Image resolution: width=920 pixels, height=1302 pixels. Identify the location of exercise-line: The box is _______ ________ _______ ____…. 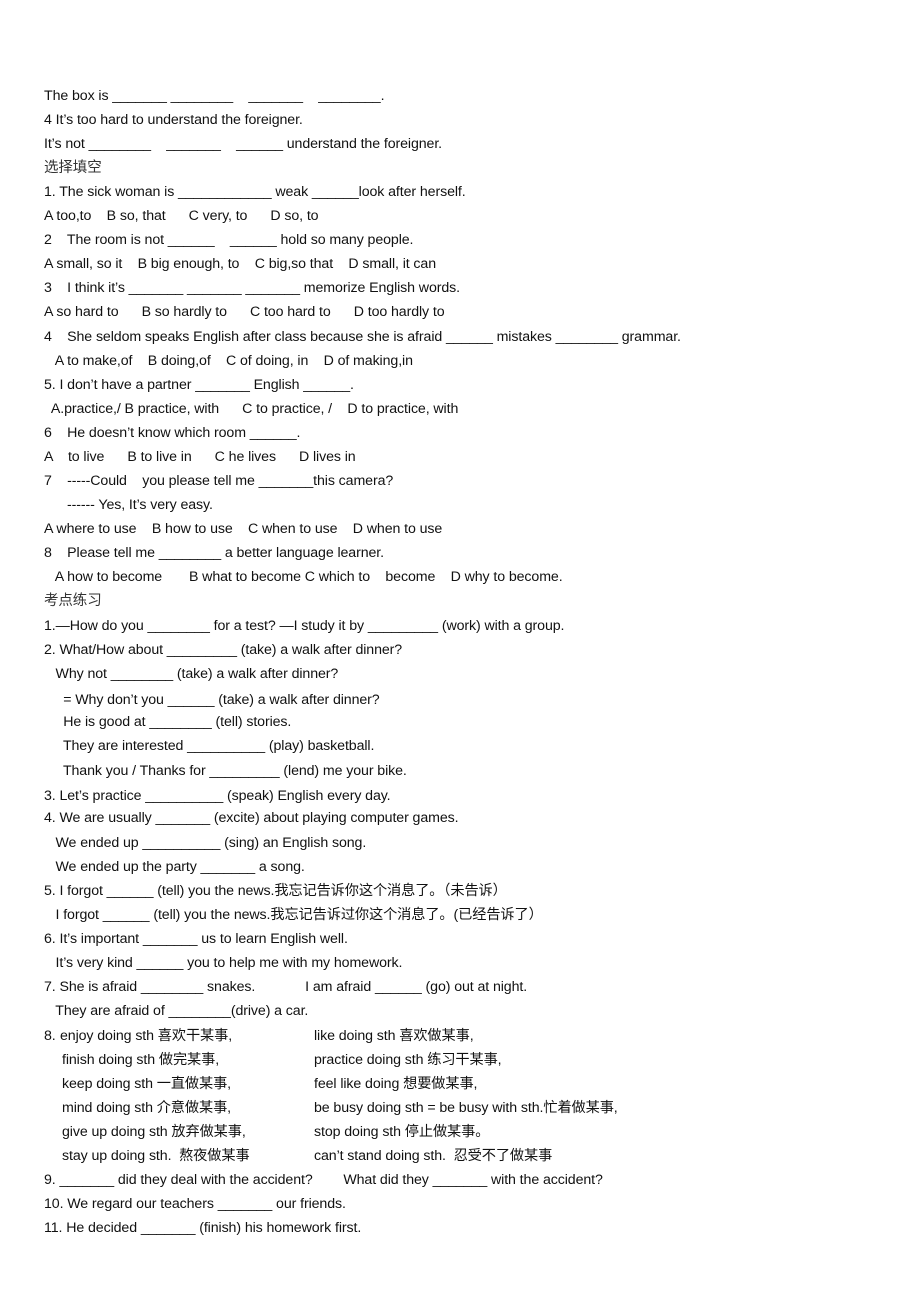
(214, 96).